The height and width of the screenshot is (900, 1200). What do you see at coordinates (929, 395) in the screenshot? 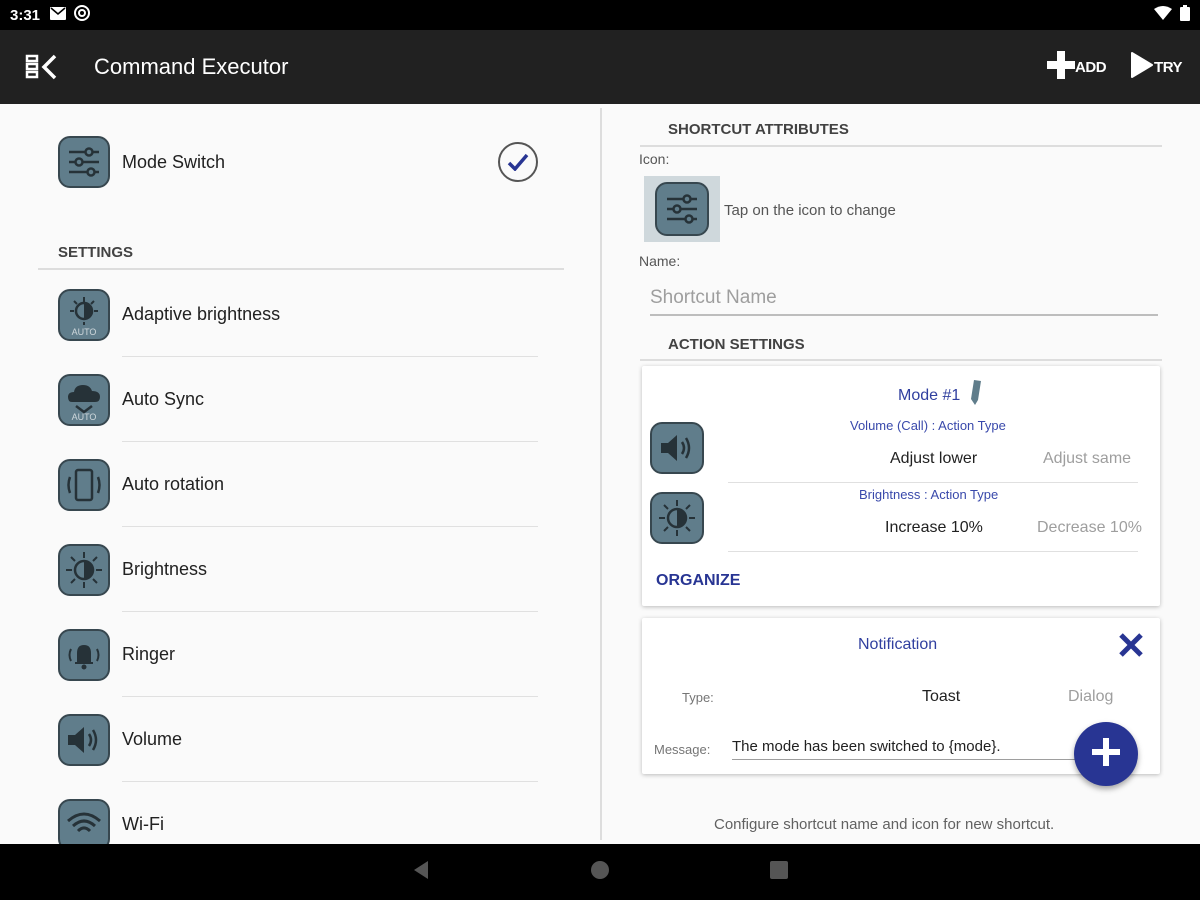
I see `mode-title-label: Mode #1` at bounding box center [929, 395].